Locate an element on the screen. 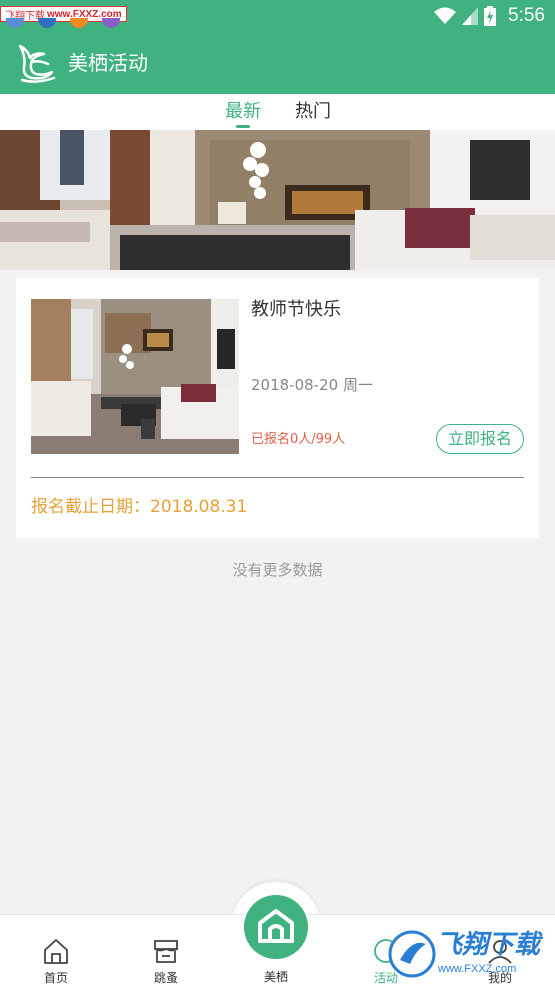 The width and height of the screenshot is (555, 988). tab-bar: 最新 热门 is located at coordinates (277, 112).